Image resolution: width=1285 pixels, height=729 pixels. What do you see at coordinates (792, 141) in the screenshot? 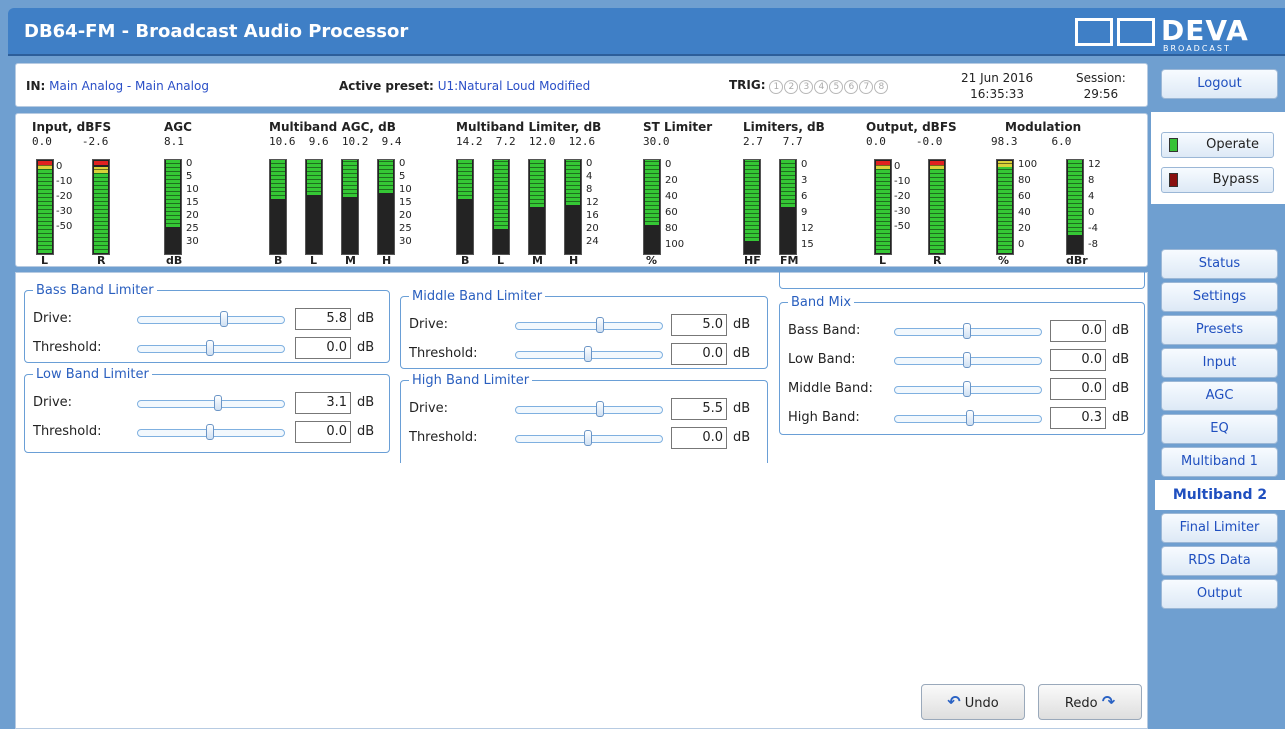
I see `limiters-fm-value: 7.7` at bounding box center [792, 141].